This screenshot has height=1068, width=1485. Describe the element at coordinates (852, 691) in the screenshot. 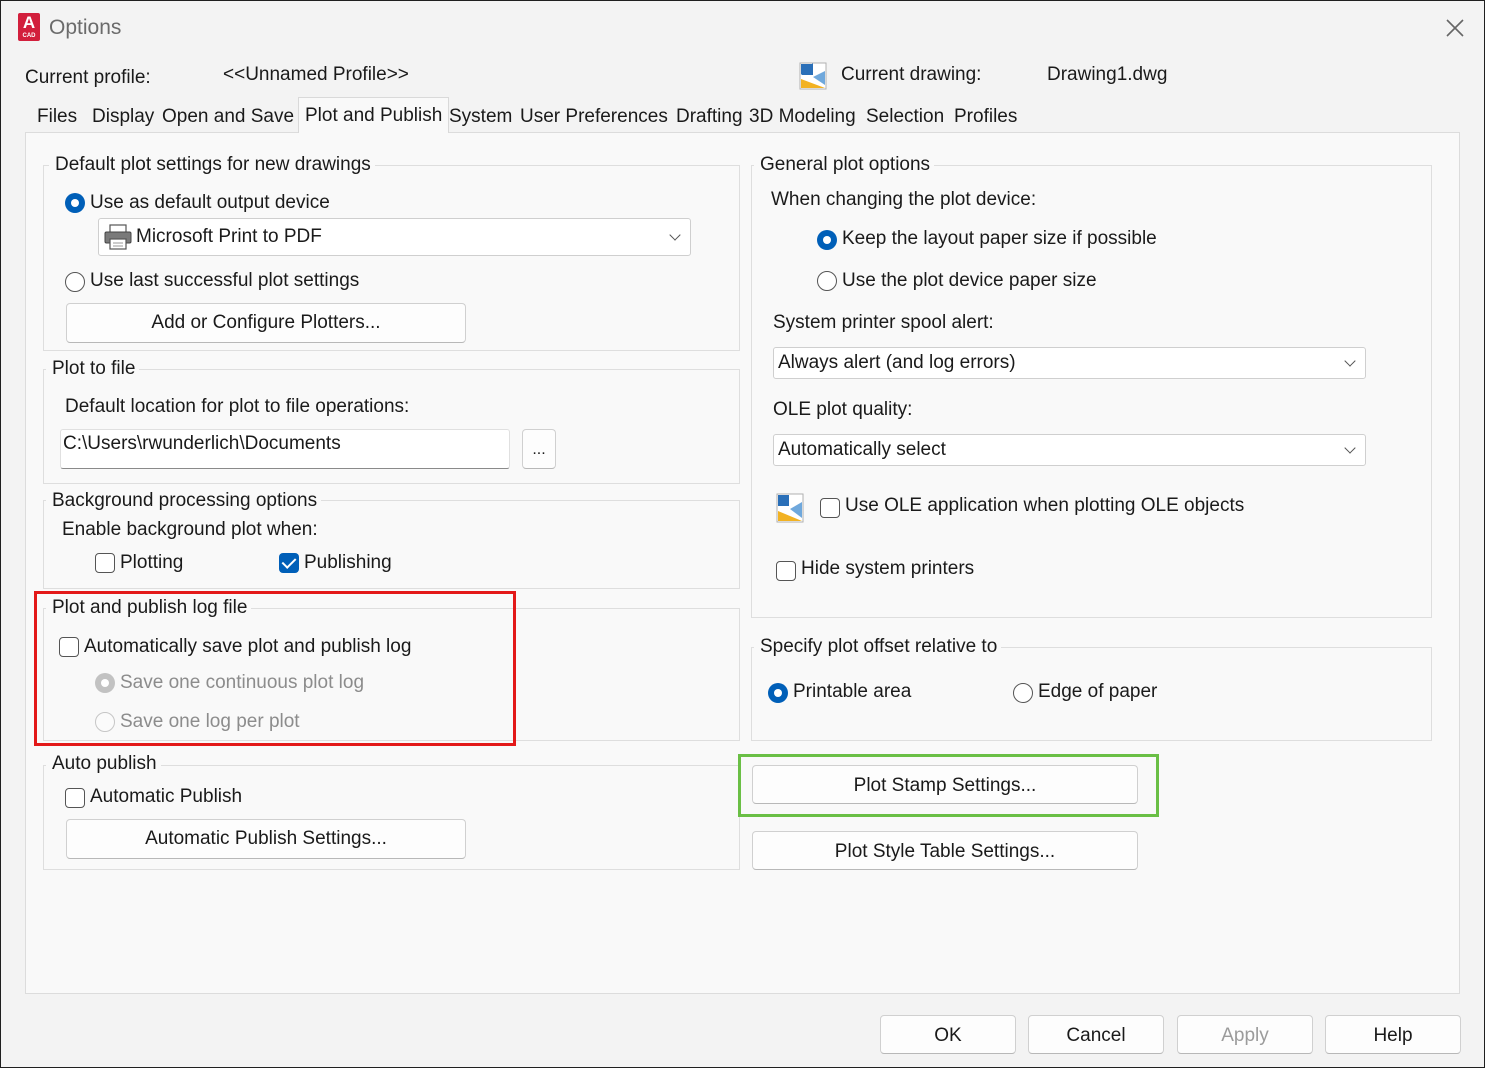

I see `printable-area-label: Printable area` at that location.